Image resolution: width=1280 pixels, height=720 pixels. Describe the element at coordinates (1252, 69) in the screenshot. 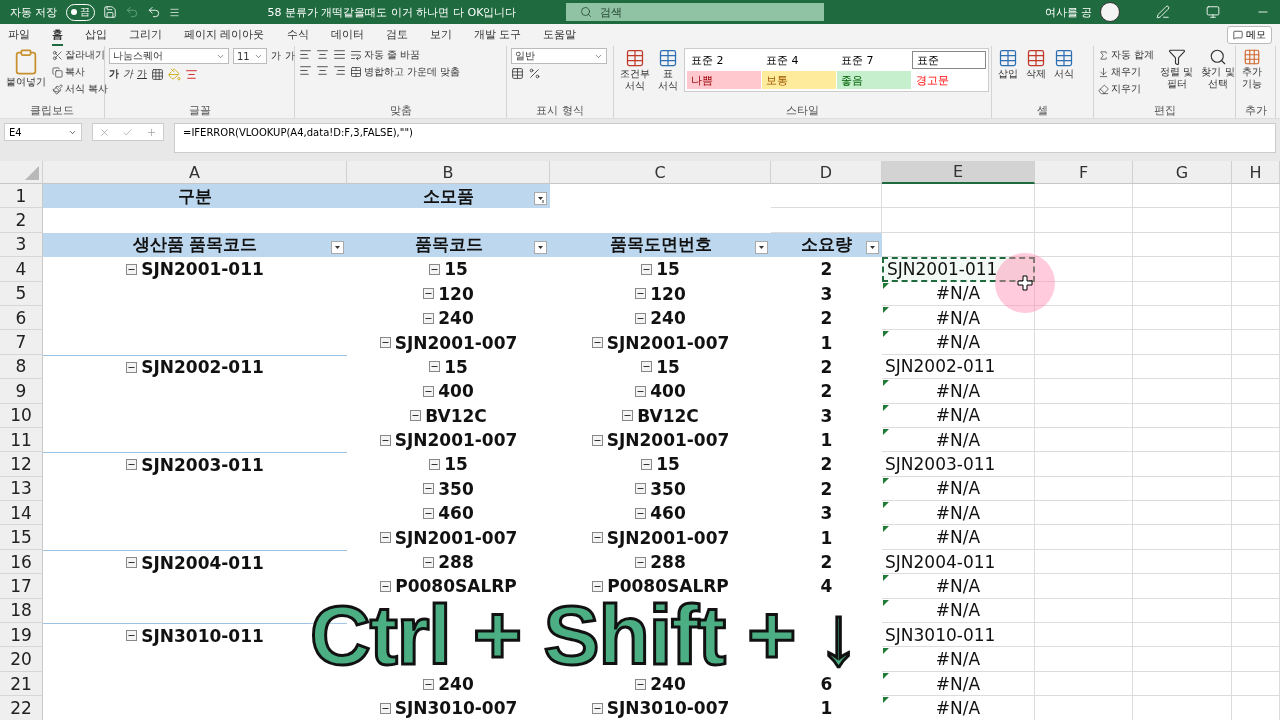

I see `add-ins-button: 추가 기능` at that location.